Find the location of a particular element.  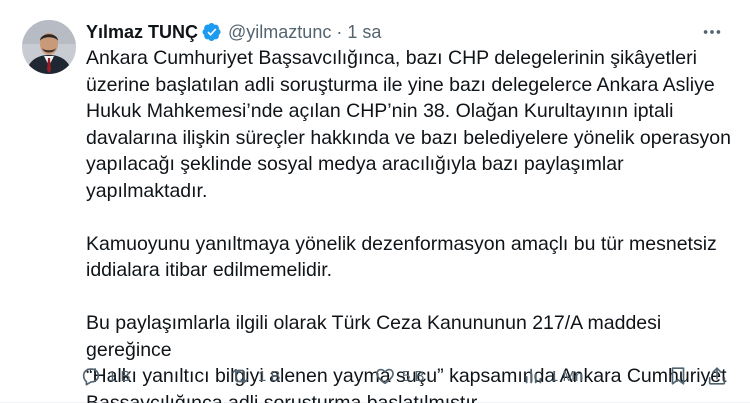

more-icon is located at coordinates (712, 32).